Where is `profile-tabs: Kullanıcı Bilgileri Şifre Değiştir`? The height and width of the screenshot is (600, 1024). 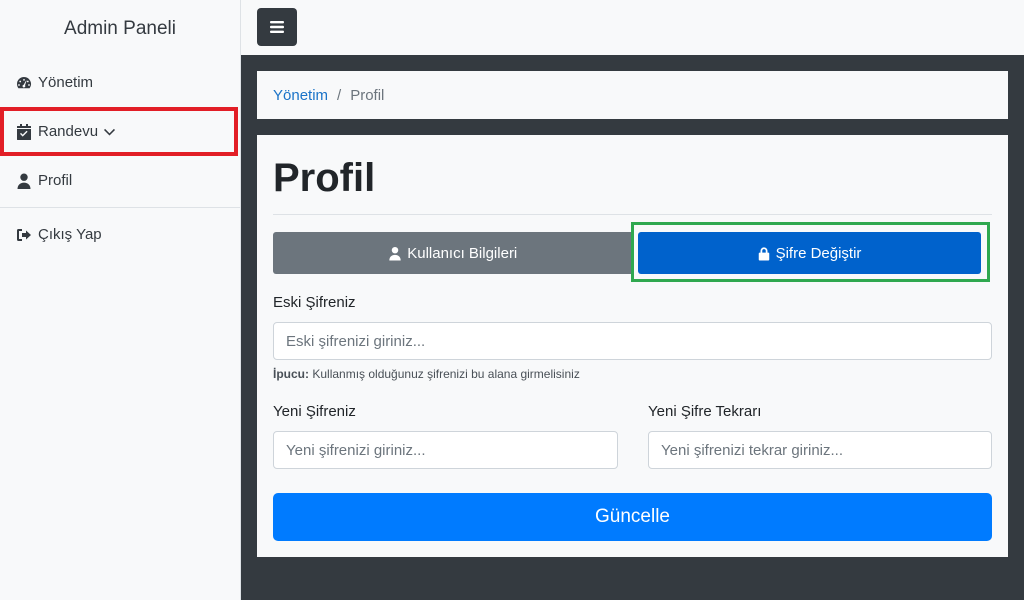 profile-tabs: Kullanıcı Bilgileri Şifre Değiştir is located at coordinates (633, 252).